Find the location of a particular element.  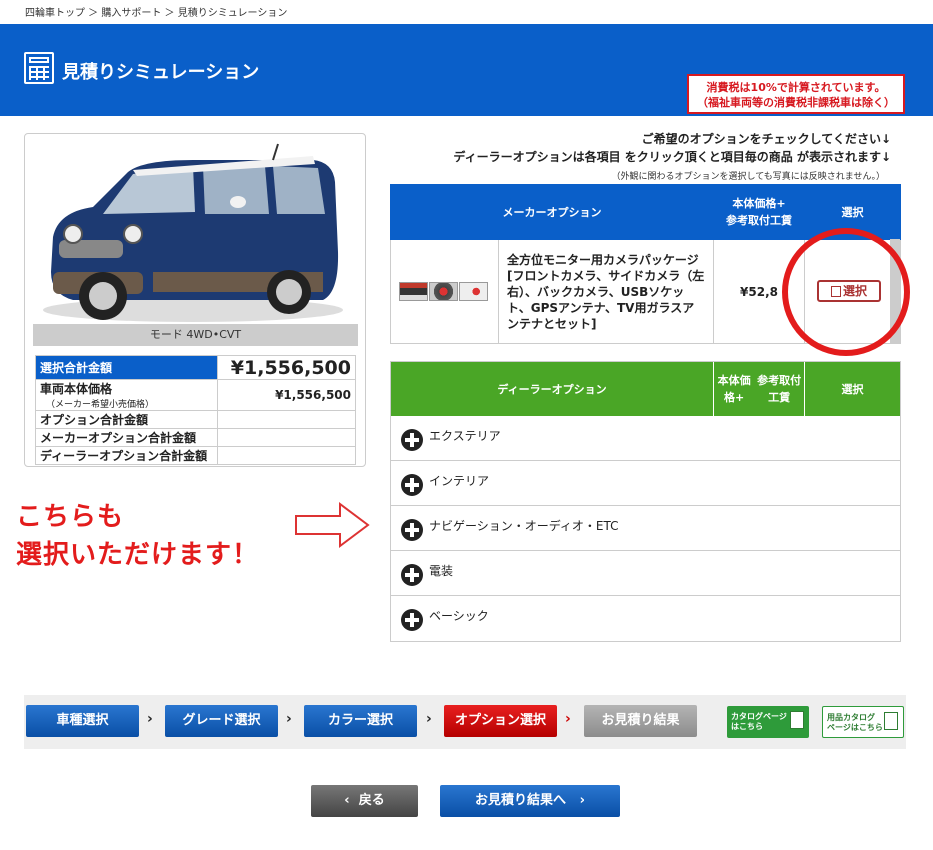

body-price-sub: （メーカー希望小売価格） is located at coordinates (100, 405).